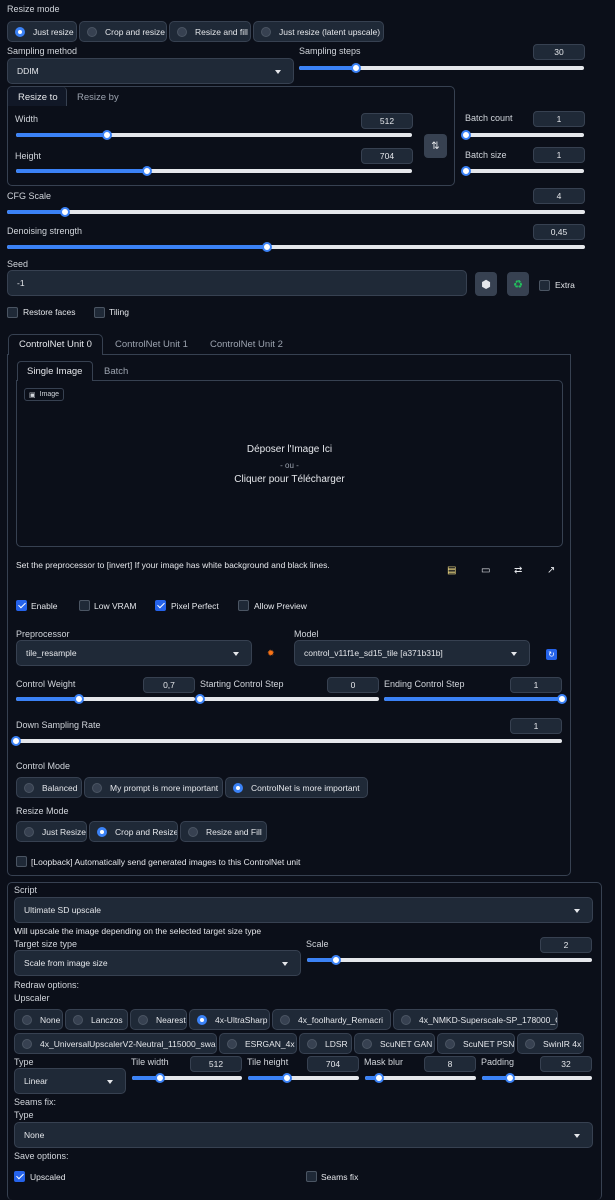 The height and width of the screenshot is (1200, 615). What do you see at coordinates (134, 653) in the screenshot?
I see `preprocessor-dropdown: tile_resample` at bounding box center [134, 653].